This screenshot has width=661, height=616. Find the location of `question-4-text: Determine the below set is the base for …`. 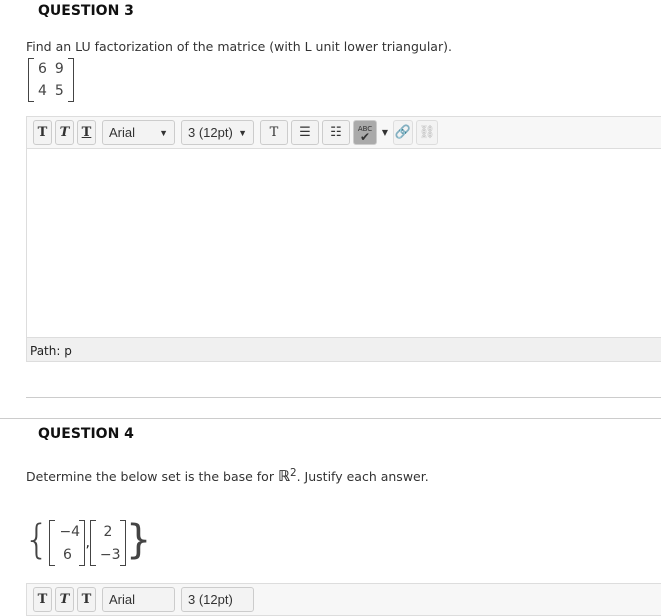

question-4-text: Determine the below set is the base for … is located at coordinates (227, 476).